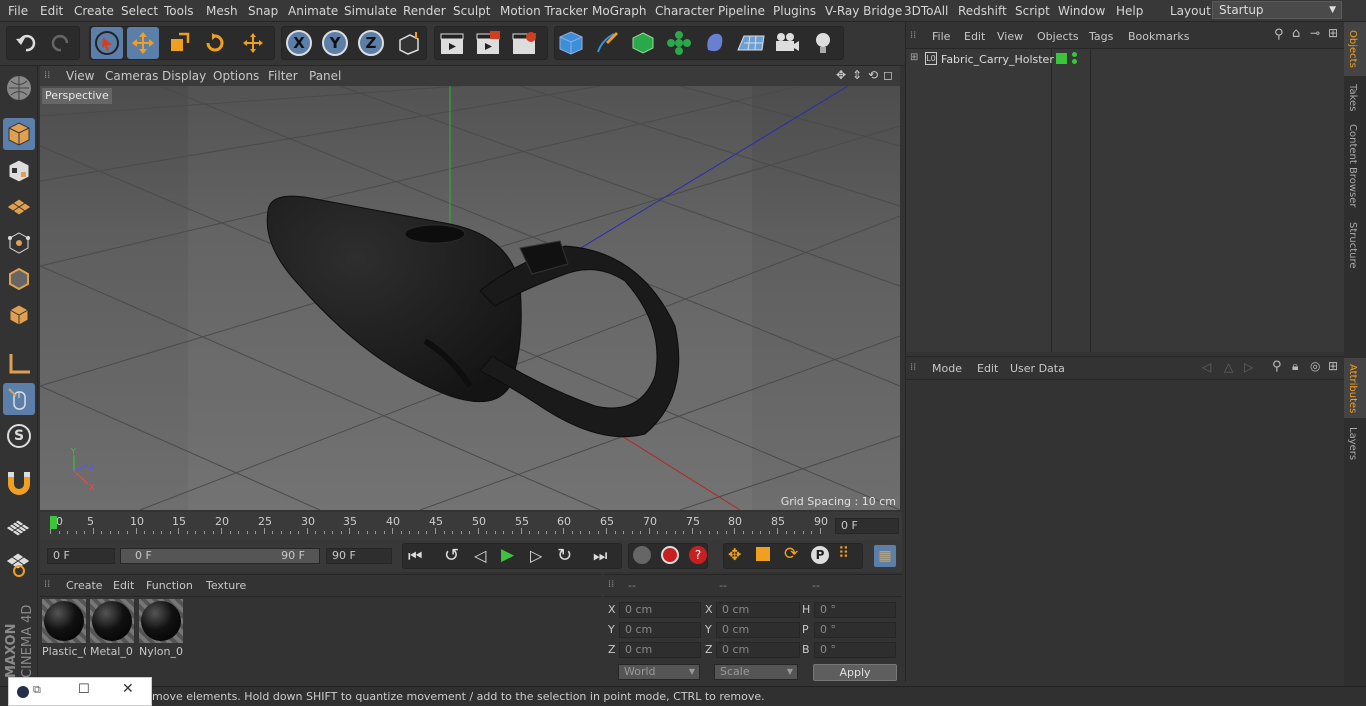 Image resolution: width=1366 pixels, height=706 pixels. What do you see at coordinates (544, 11) in the screenshot?
I see `menu-motion-tracker: Motion Tracker` at bounding box center [544, 11].